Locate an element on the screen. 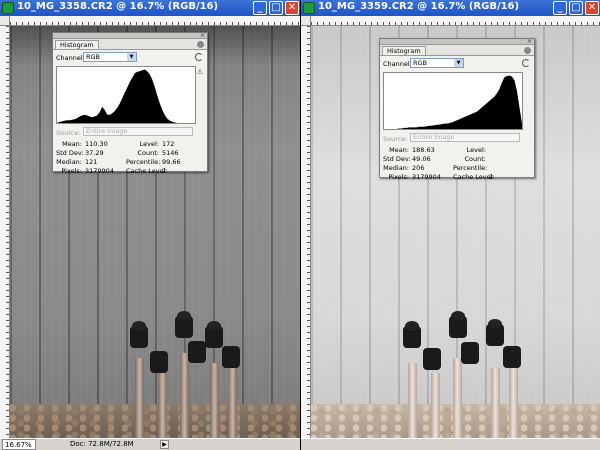  stat-value: 49.06 is located at coordinates (421, 159).